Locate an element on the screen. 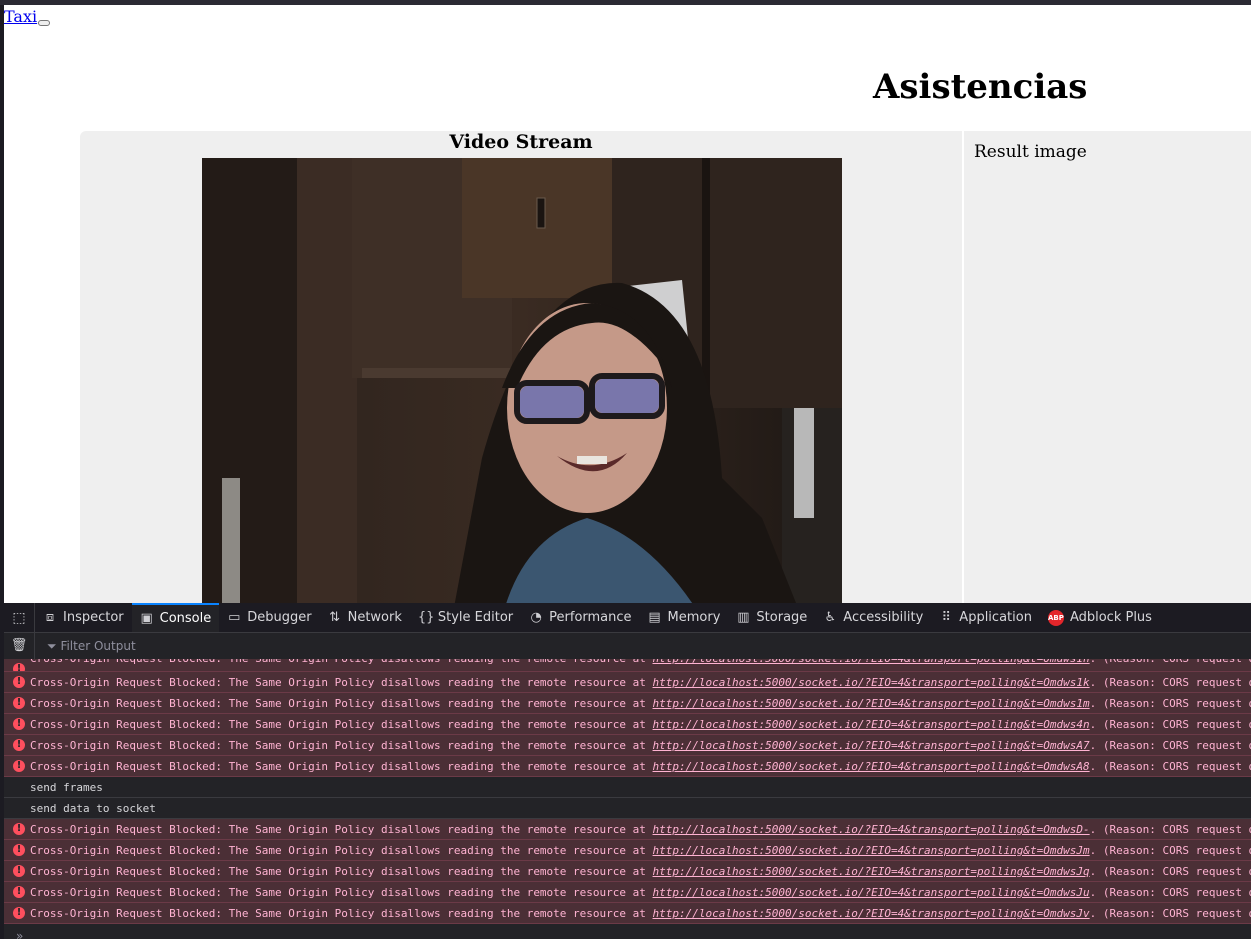 Image resolution: width=1251 pixels, height=943 pixels. tab-performance: ◔ Performance is located at coordinates (580, 617).